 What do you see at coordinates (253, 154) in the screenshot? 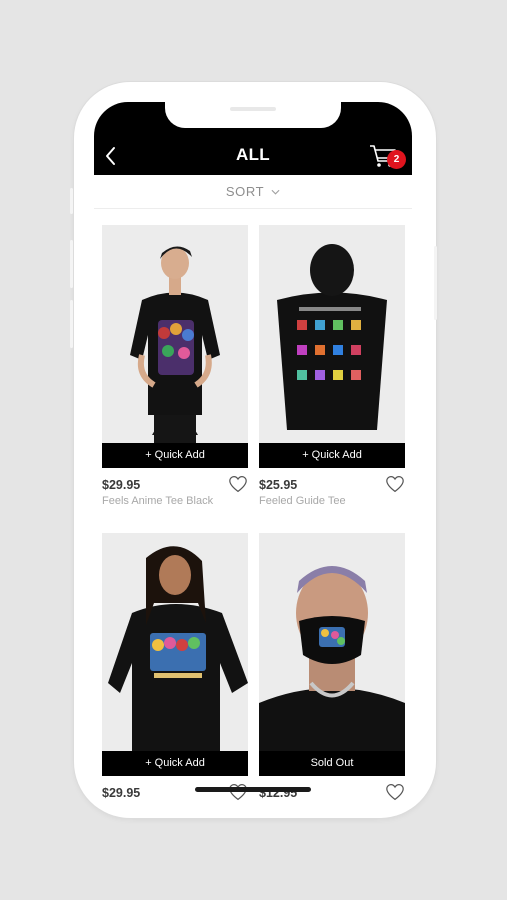
I see `page-title: ALL` at bounding box center [253, 154].